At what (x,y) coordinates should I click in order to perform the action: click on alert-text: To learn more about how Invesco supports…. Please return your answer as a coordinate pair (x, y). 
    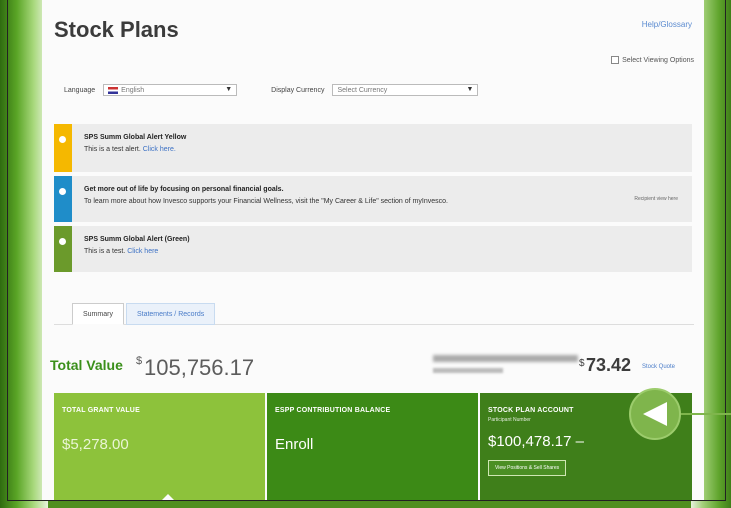
    Looking at the image, I should click on (266, 201).